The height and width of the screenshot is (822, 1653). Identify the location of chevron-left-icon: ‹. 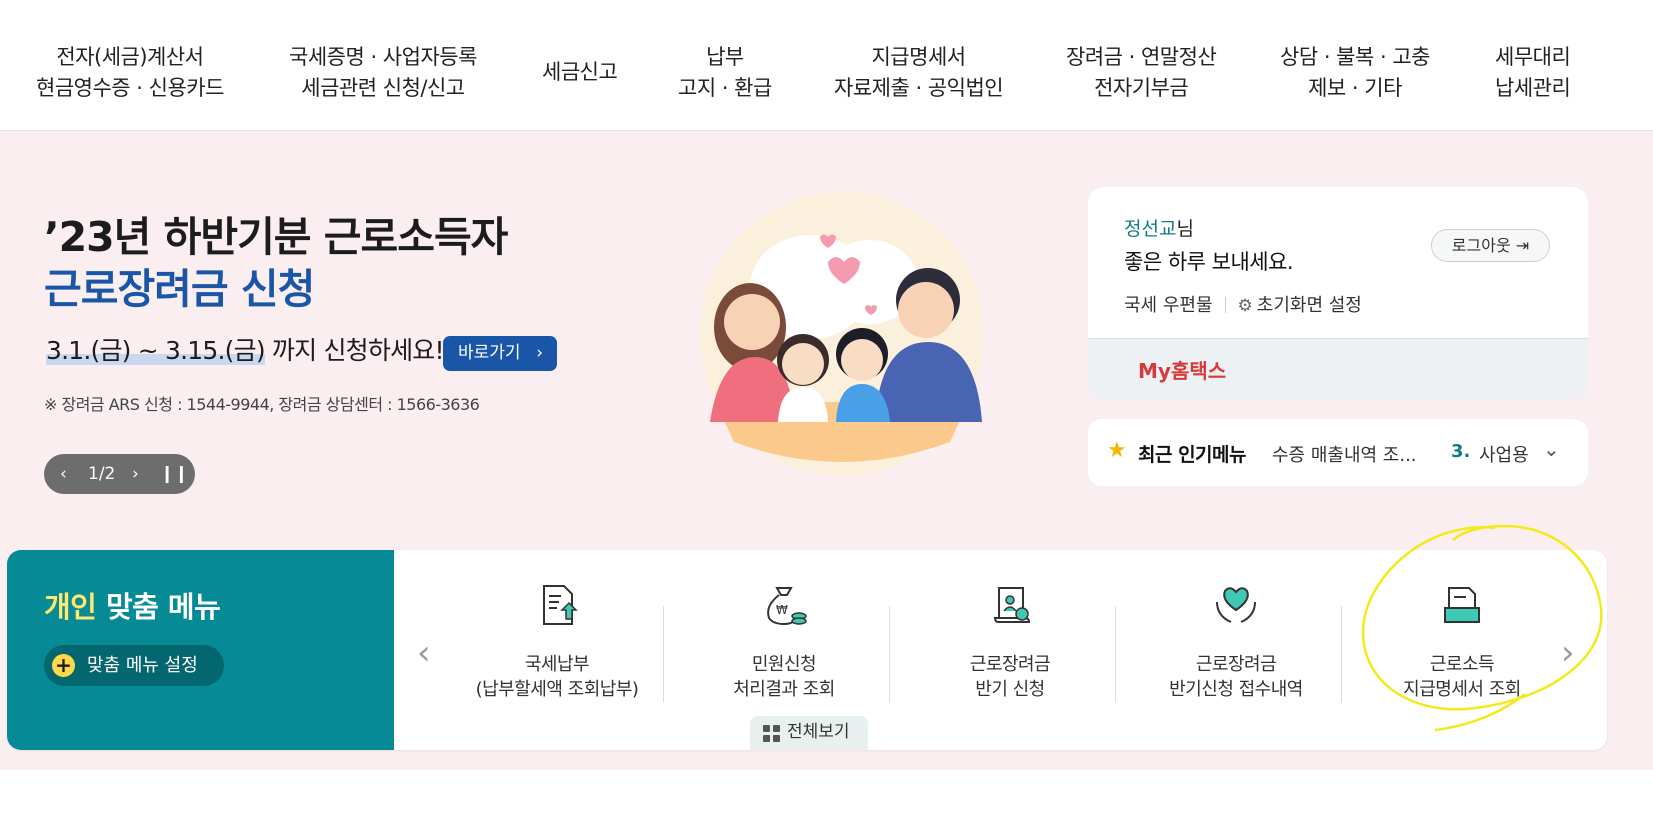
(424, 653).